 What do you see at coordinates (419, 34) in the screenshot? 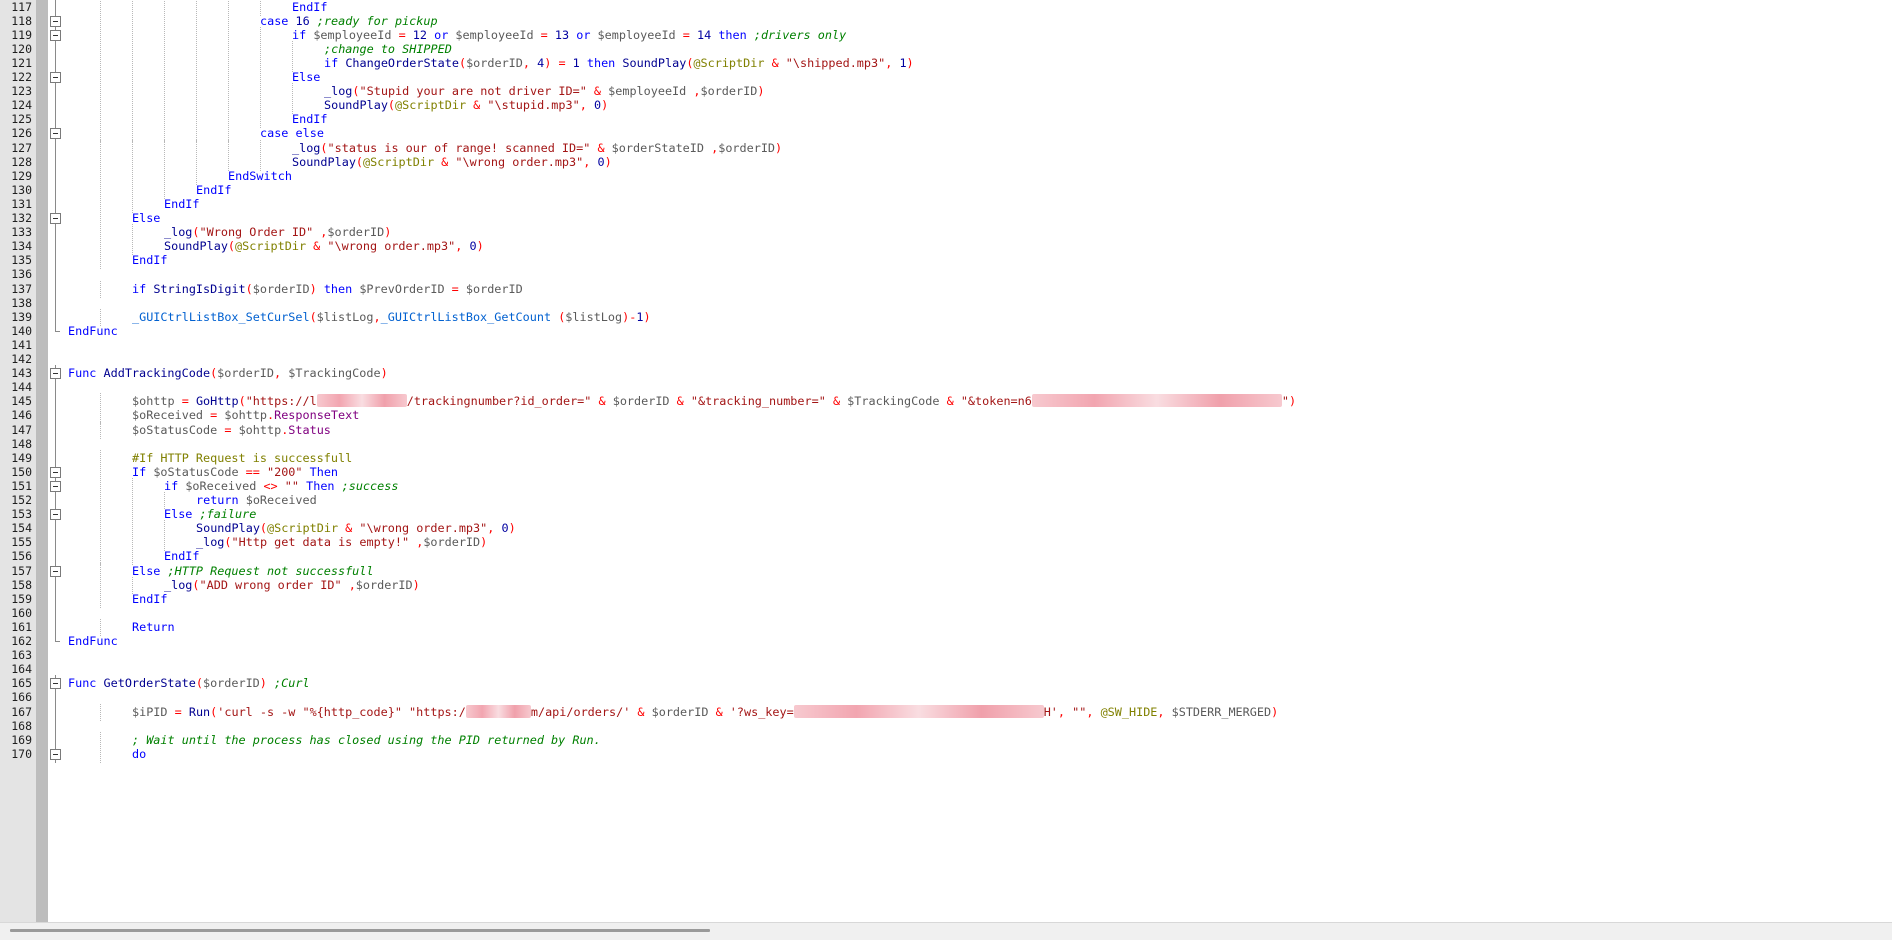
I see `code-token: 12` at bounding box center [419, 34].